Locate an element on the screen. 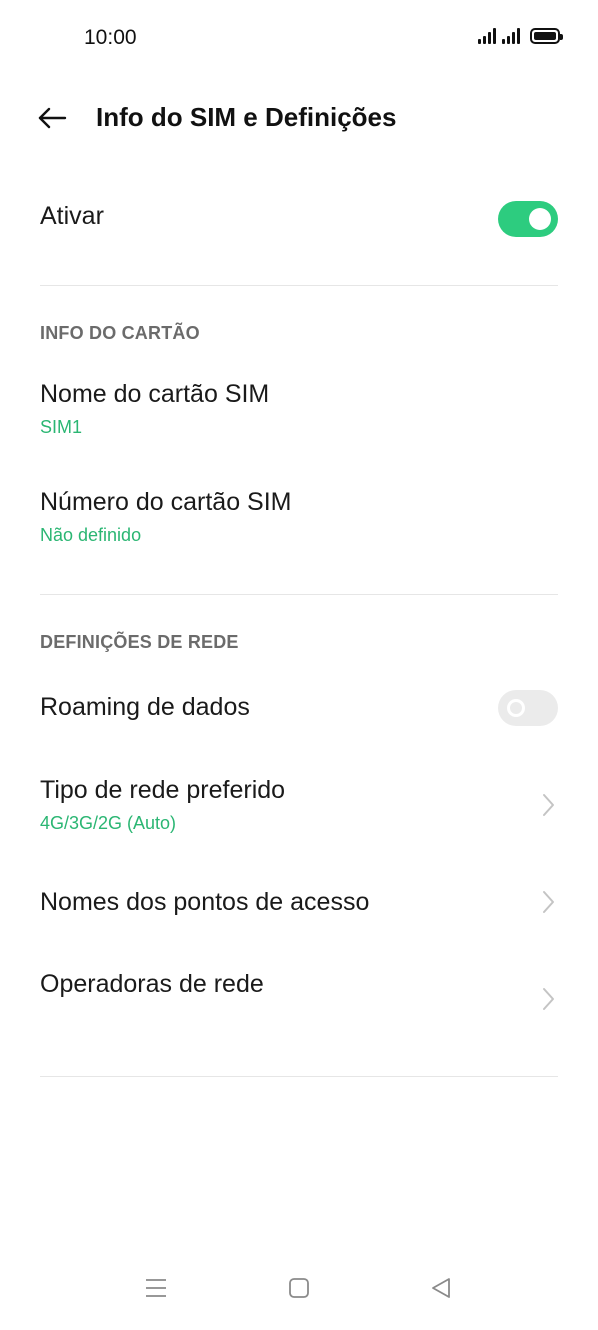  sim-number-row: Número do cartão SIM Não definido is located at coordinates (299, 517).